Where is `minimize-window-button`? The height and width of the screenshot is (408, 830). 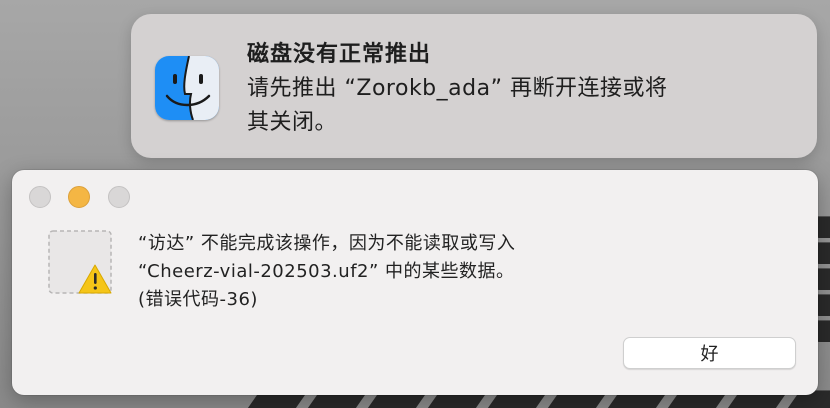 minimize-window-button is located at coordinates (79, 197).